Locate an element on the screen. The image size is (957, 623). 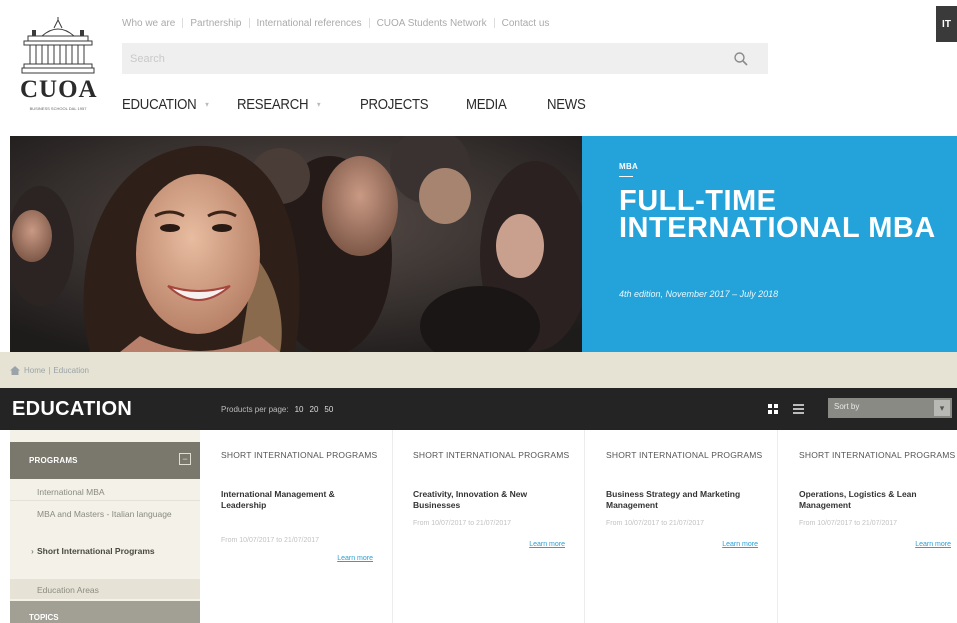
top-link-who-we-are: Who we are is located at coordinates (148, 23).